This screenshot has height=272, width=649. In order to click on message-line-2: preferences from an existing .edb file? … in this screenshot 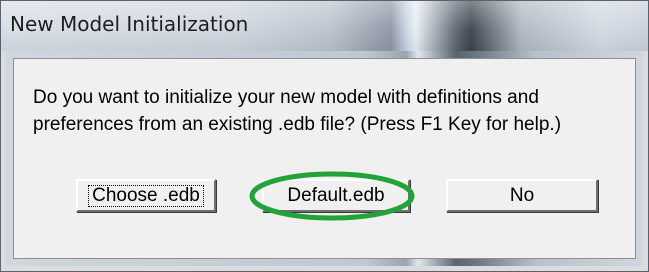, I will do `click(297, 124)`.